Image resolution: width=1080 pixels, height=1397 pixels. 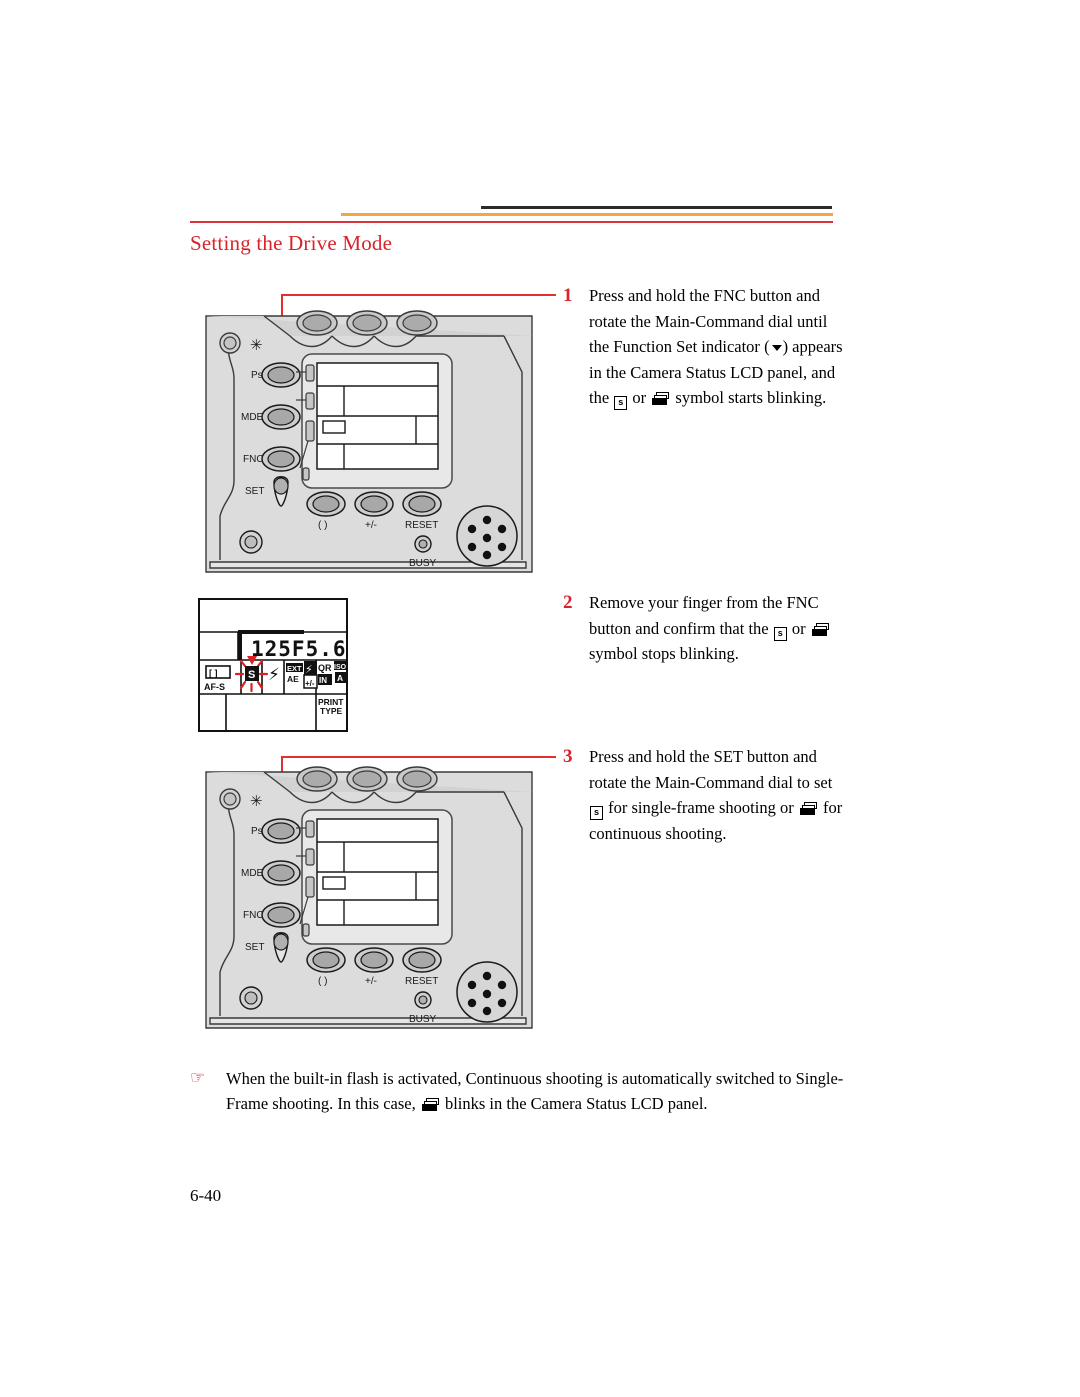 I want to click on header-rule-black, so click(x=656, y=207).